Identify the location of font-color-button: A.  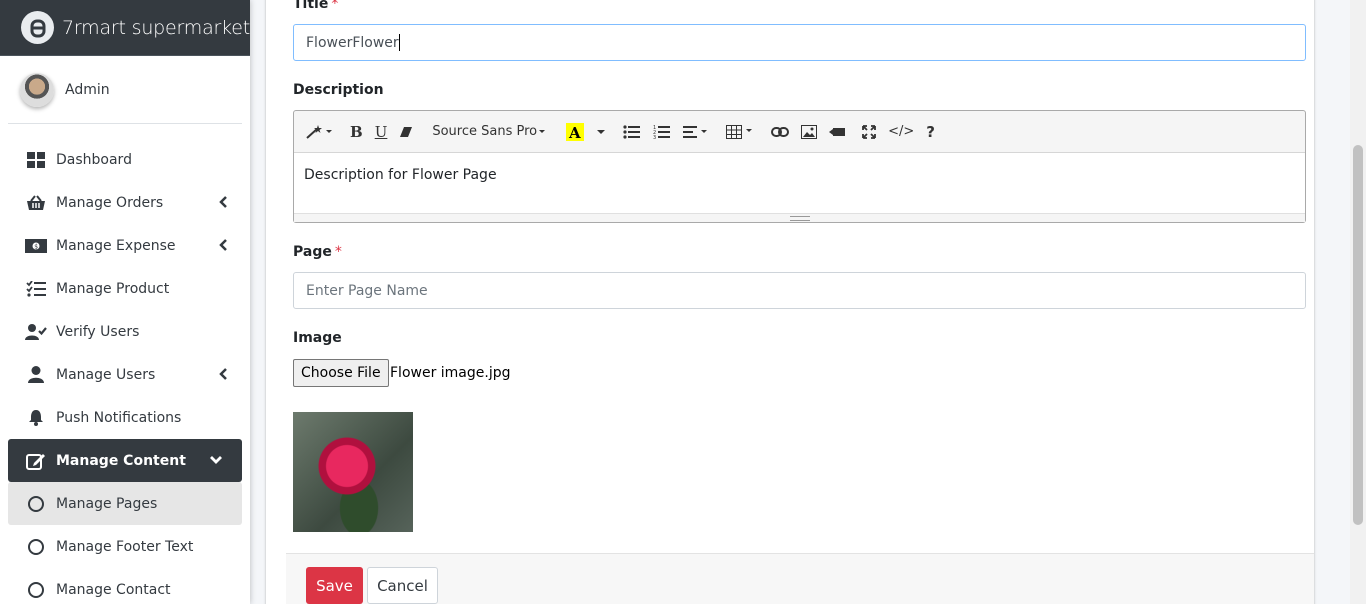
(575, 131).